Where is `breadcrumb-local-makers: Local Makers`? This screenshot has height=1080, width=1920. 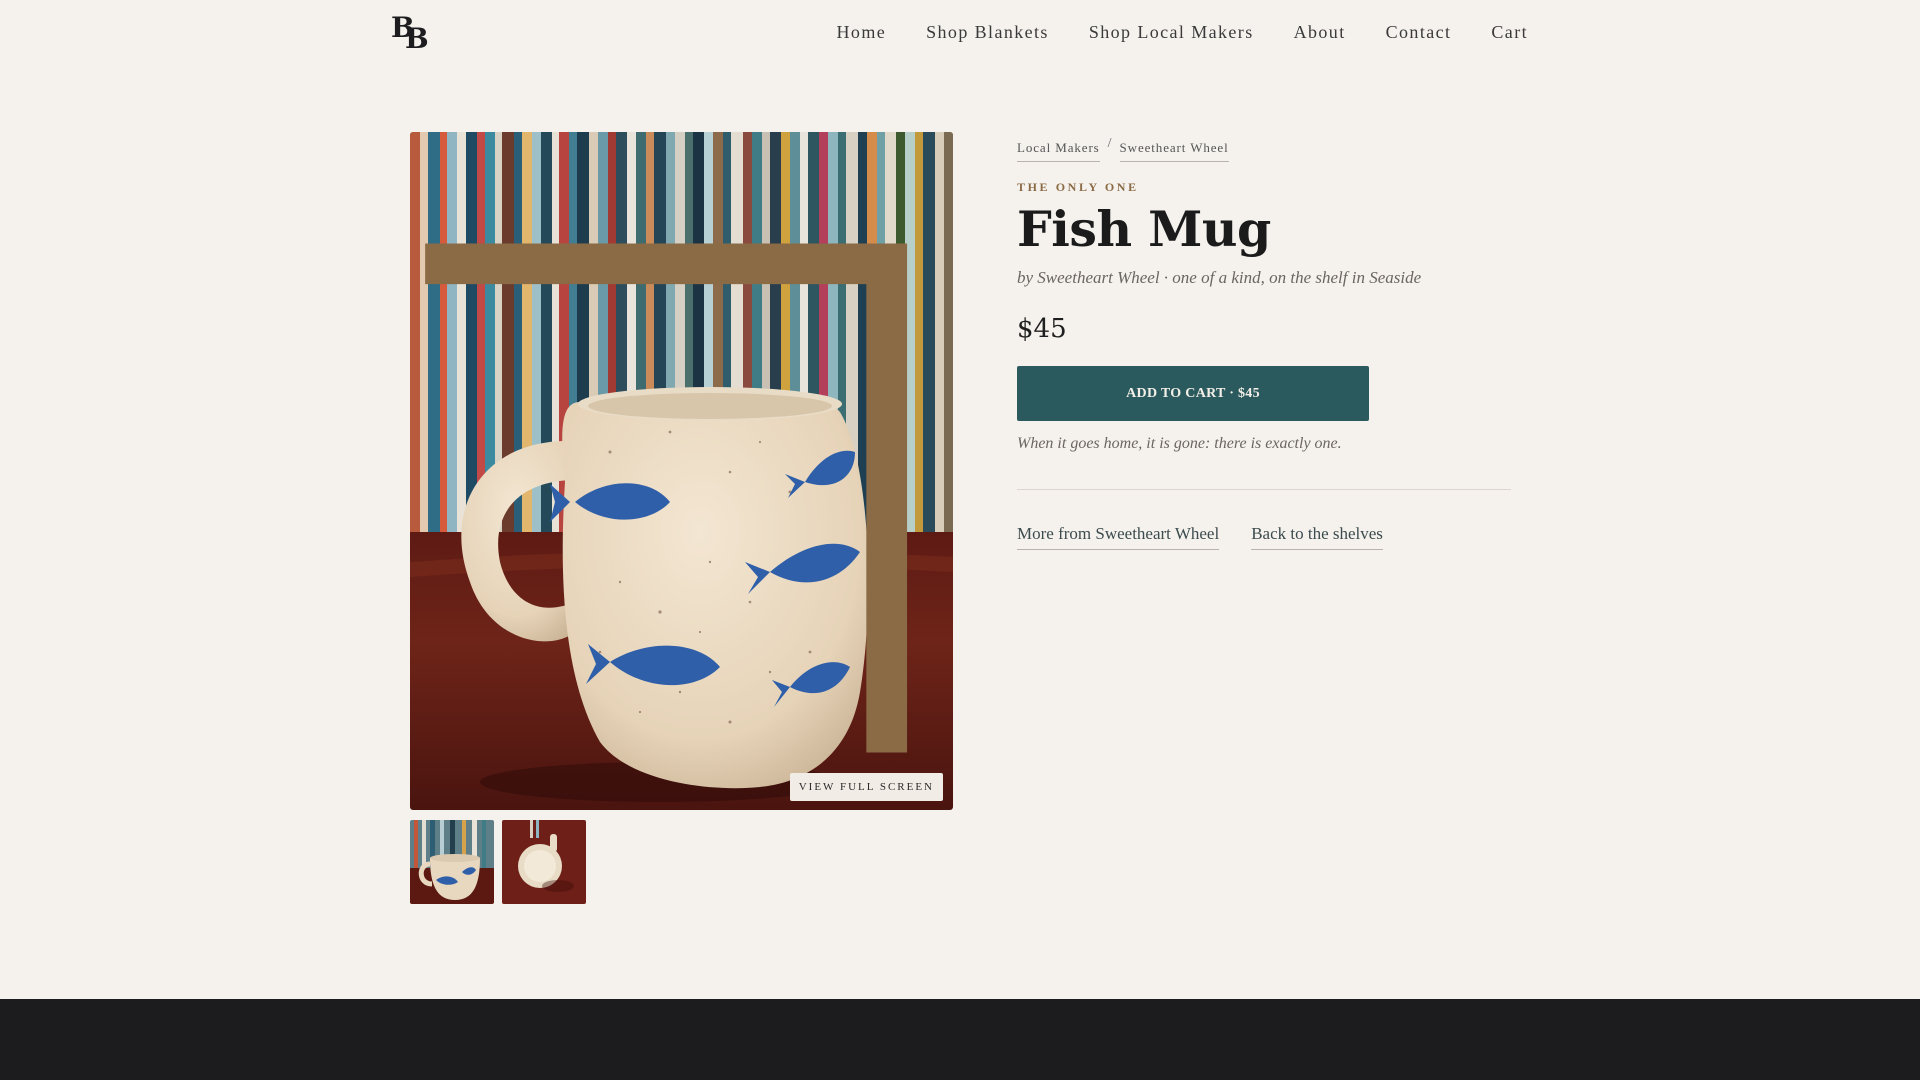 breadcrumb-local-makers: Local Makers is located at coordinates (1058, 149).